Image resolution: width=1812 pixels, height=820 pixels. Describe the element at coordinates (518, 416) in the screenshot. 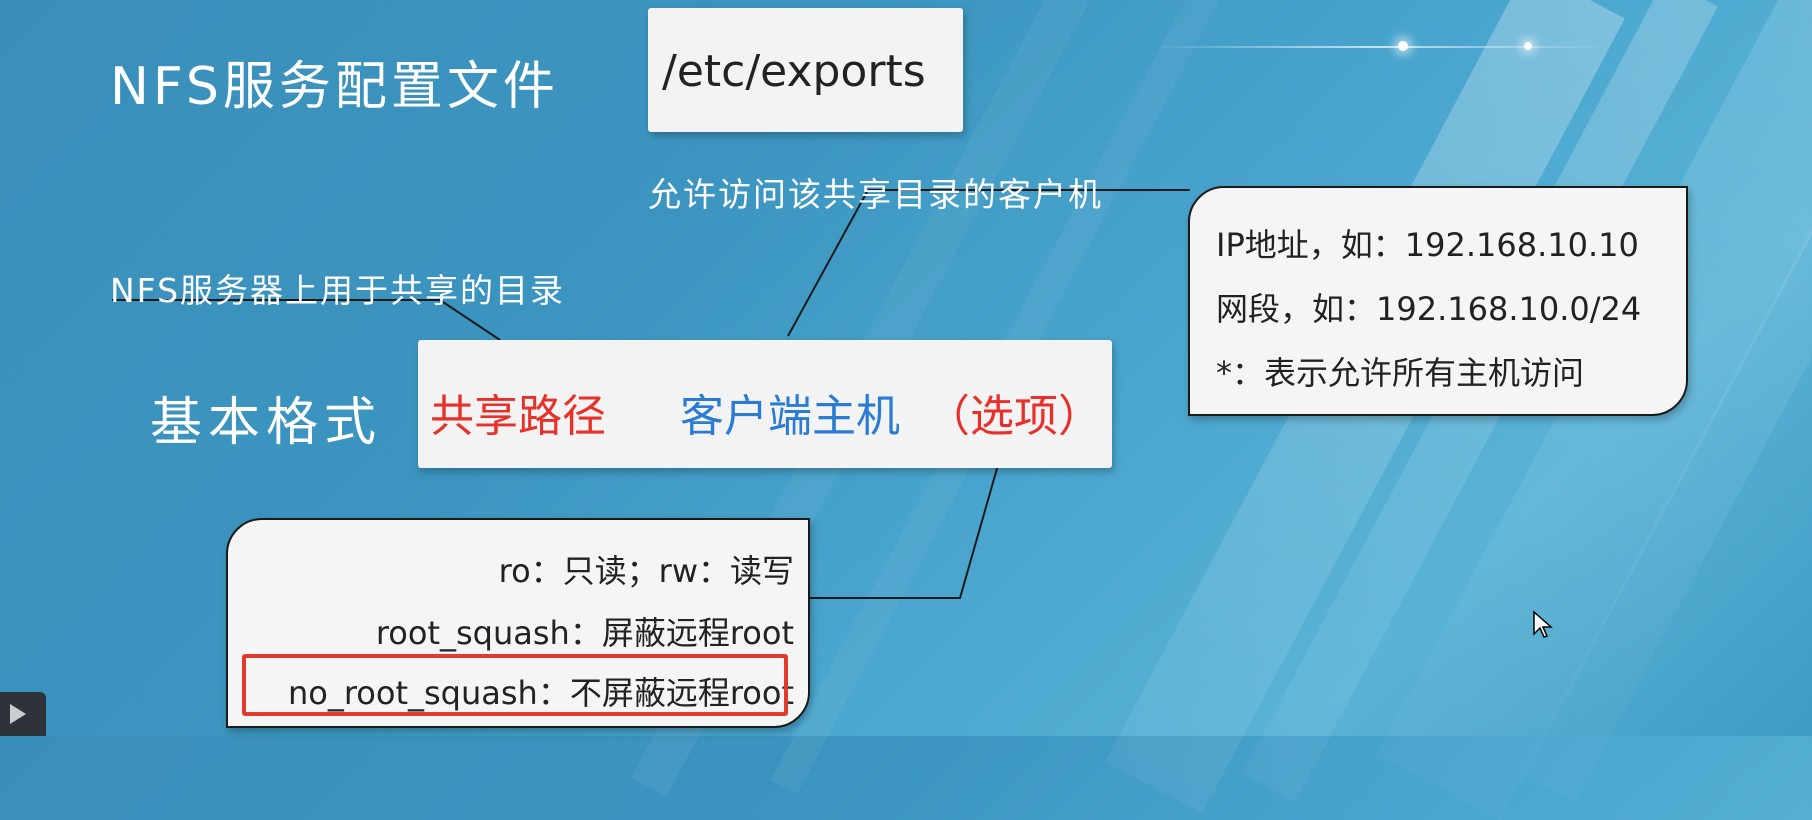

I see `format-share-path: 共享路径` at that location.